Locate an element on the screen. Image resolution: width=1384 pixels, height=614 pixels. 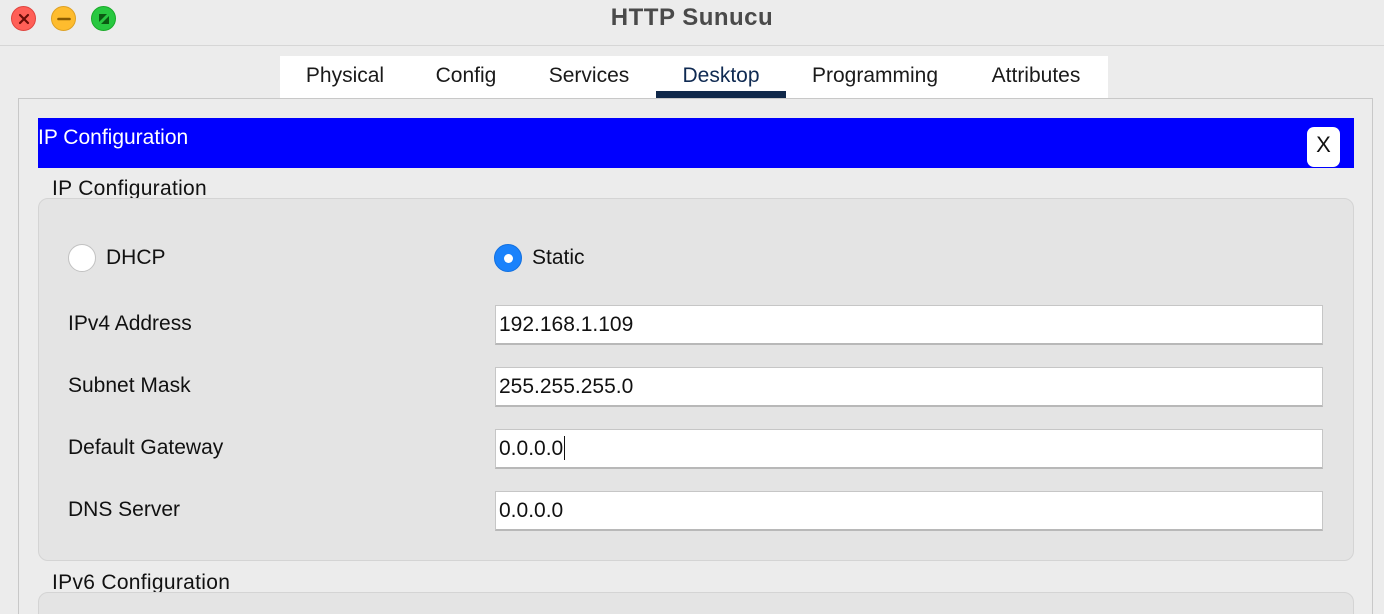
subnet-mask-label: Subnet Mask is located at coordinates (129, 385).